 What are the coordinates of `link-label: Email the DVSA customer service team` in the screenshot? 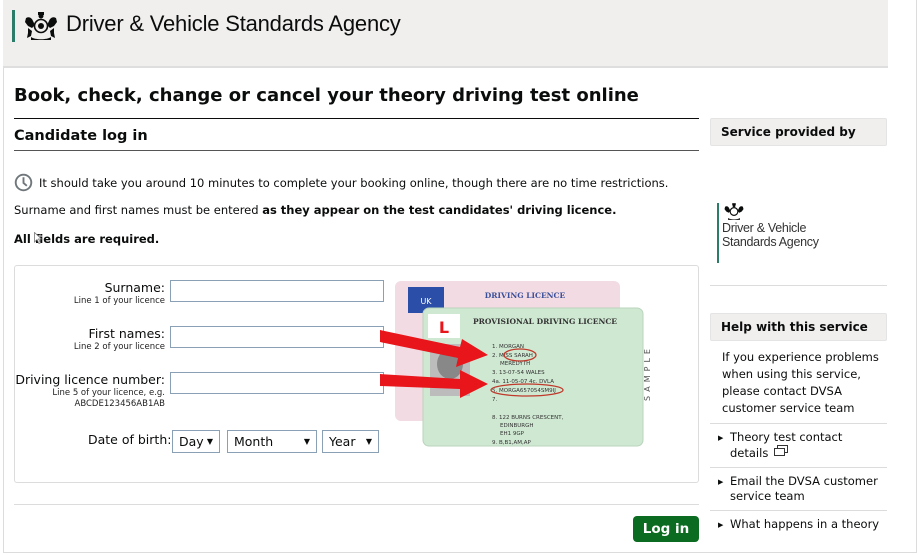 It's located at (804, 488).